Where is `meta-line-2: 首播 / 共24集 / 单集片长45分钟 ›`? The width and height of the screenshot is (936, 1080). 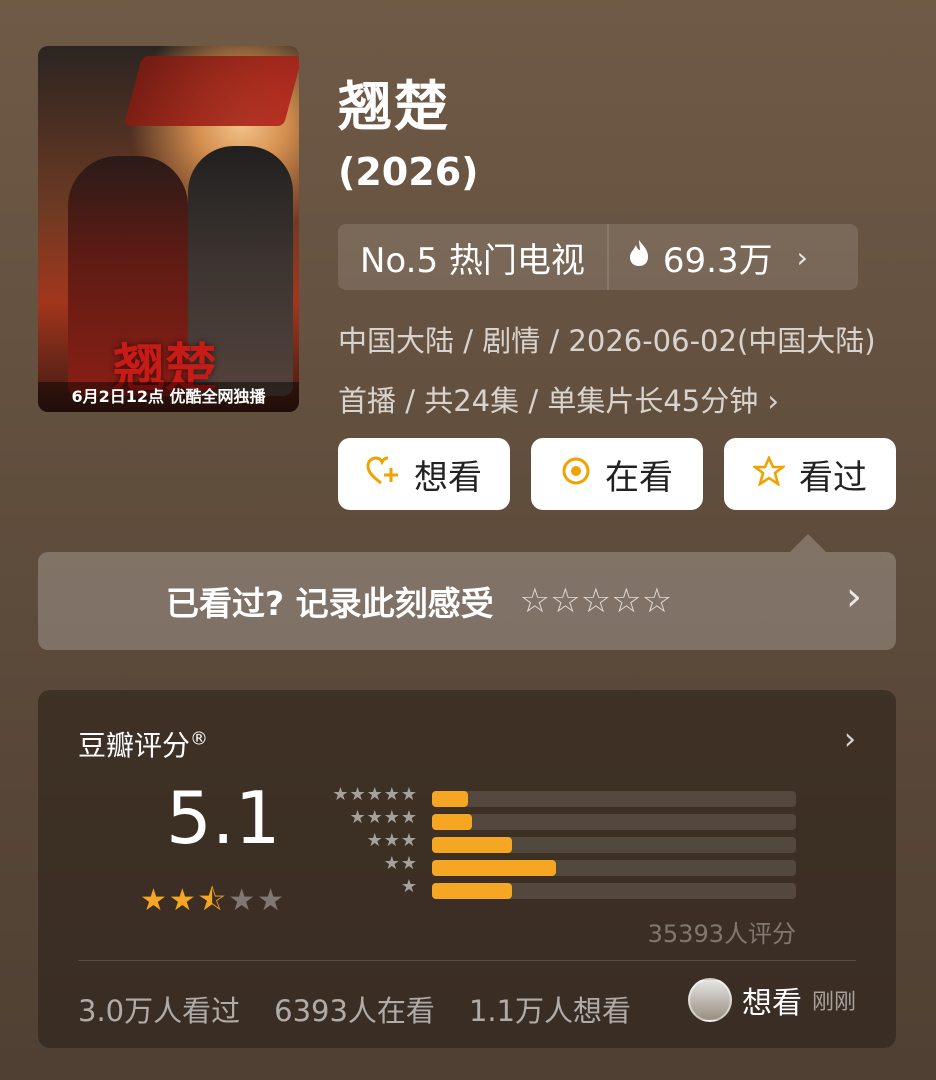 meta-line-2: 首播 / 共24集 / 单集片长45分钟 › is located at coordinates (558, 399).